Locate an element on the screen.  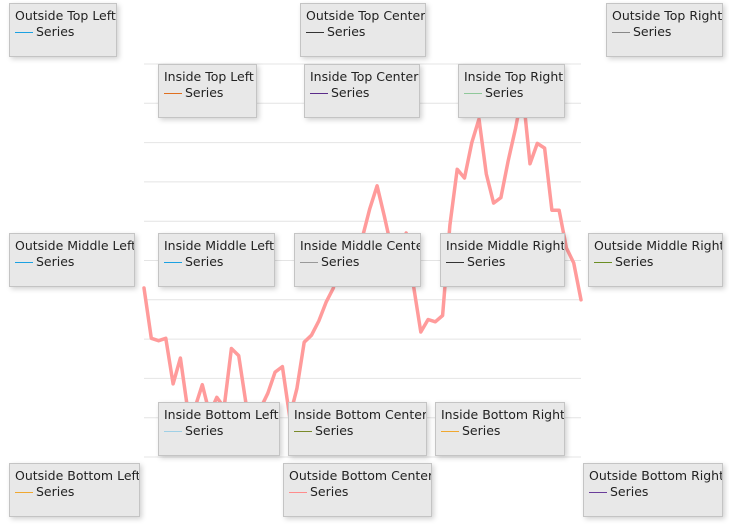
legend-title: Inside Bottom Center is located at coordinates (360, 414).